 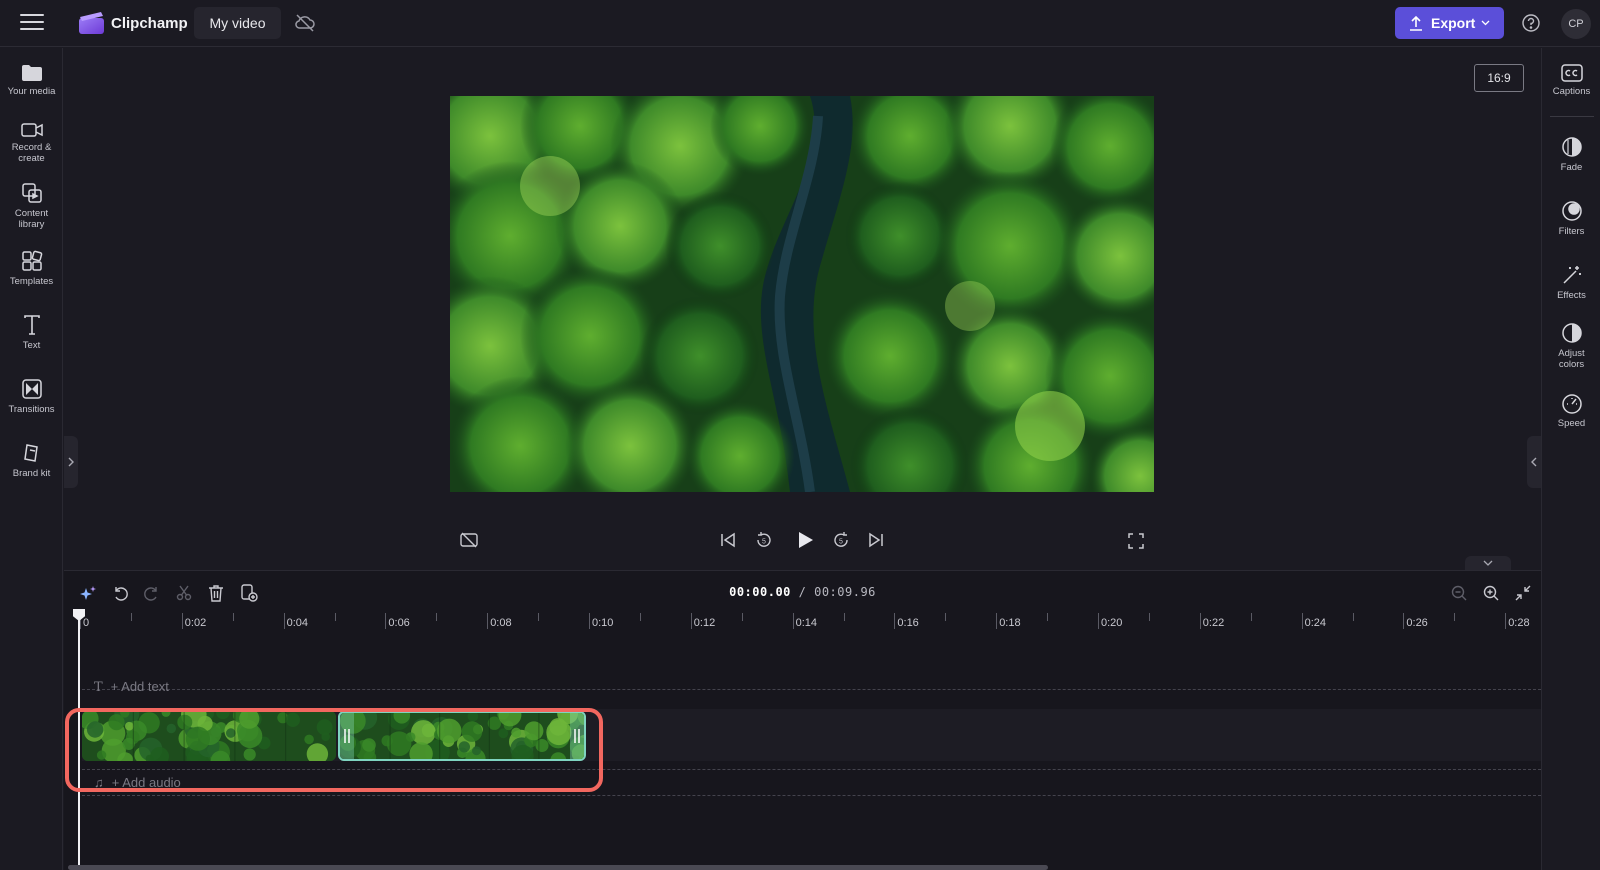 What do you see at coordinates (1571, 231) in the screenshot?
I see `sidebar-label: Filters` at bounding box center [1571, 231].